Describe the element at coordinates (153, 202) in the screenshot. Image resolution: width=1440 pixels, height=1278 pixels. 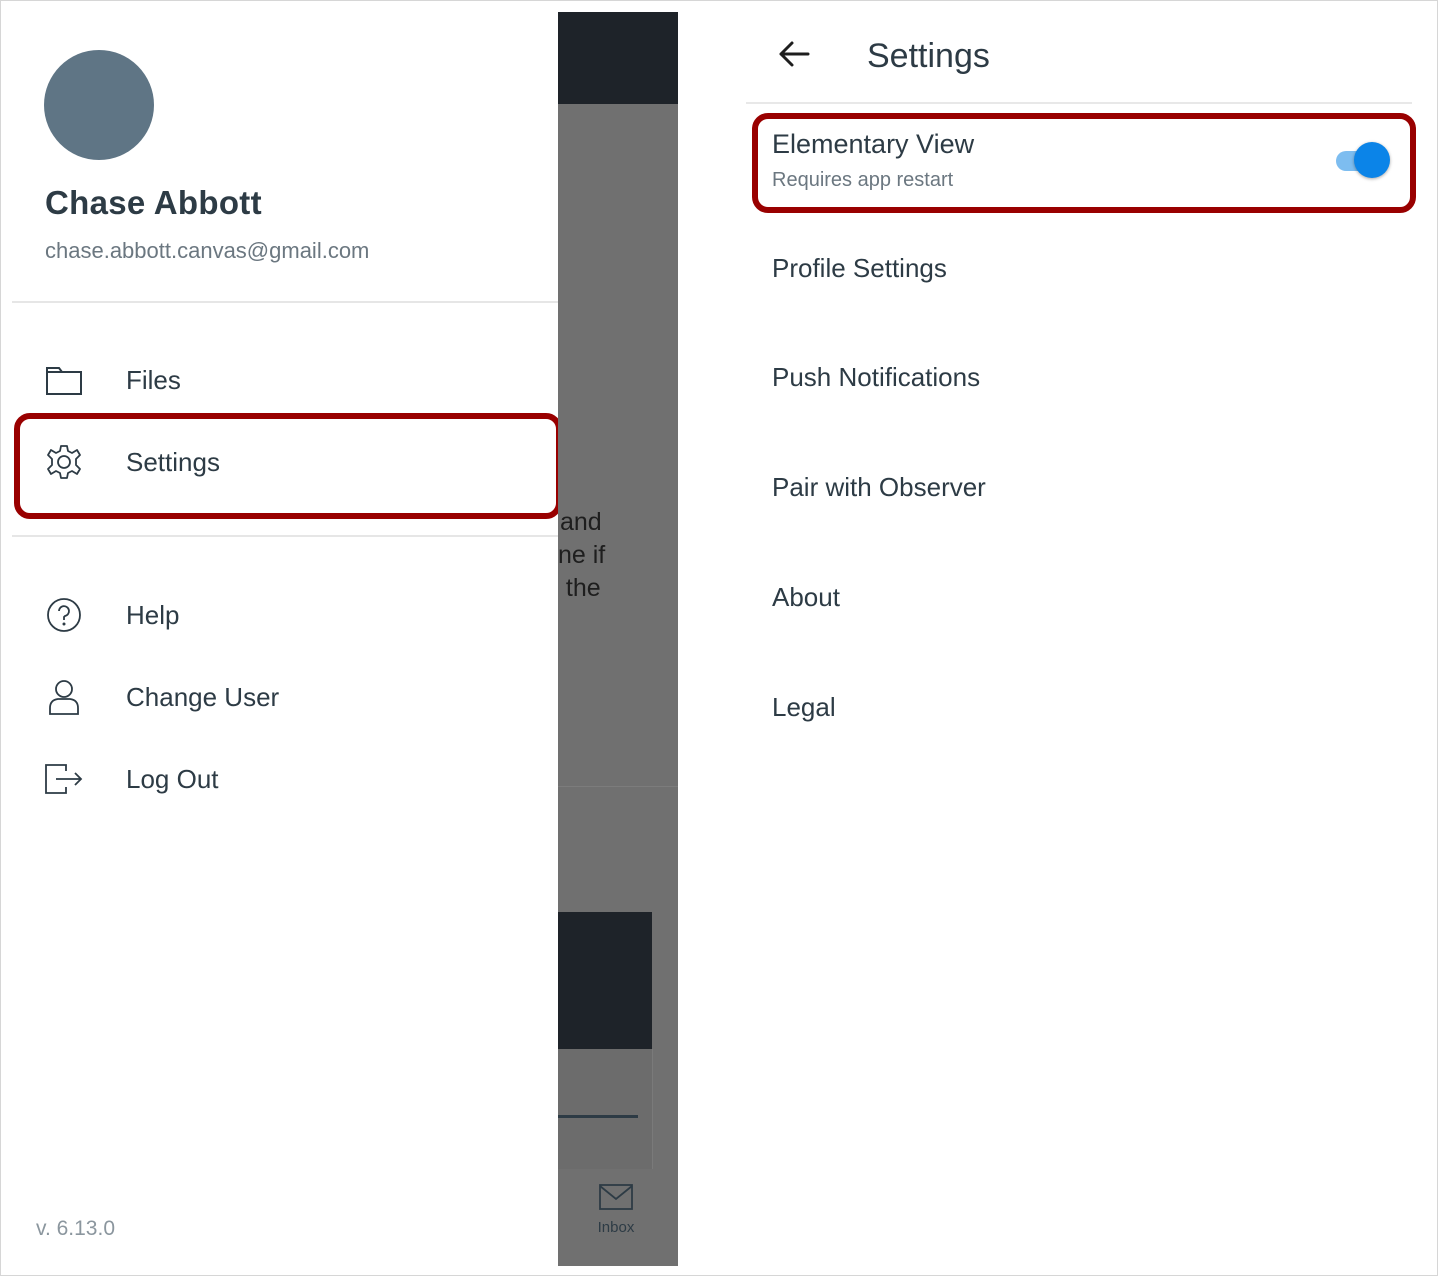
I see `user-name: Chase Abbott` at that location.